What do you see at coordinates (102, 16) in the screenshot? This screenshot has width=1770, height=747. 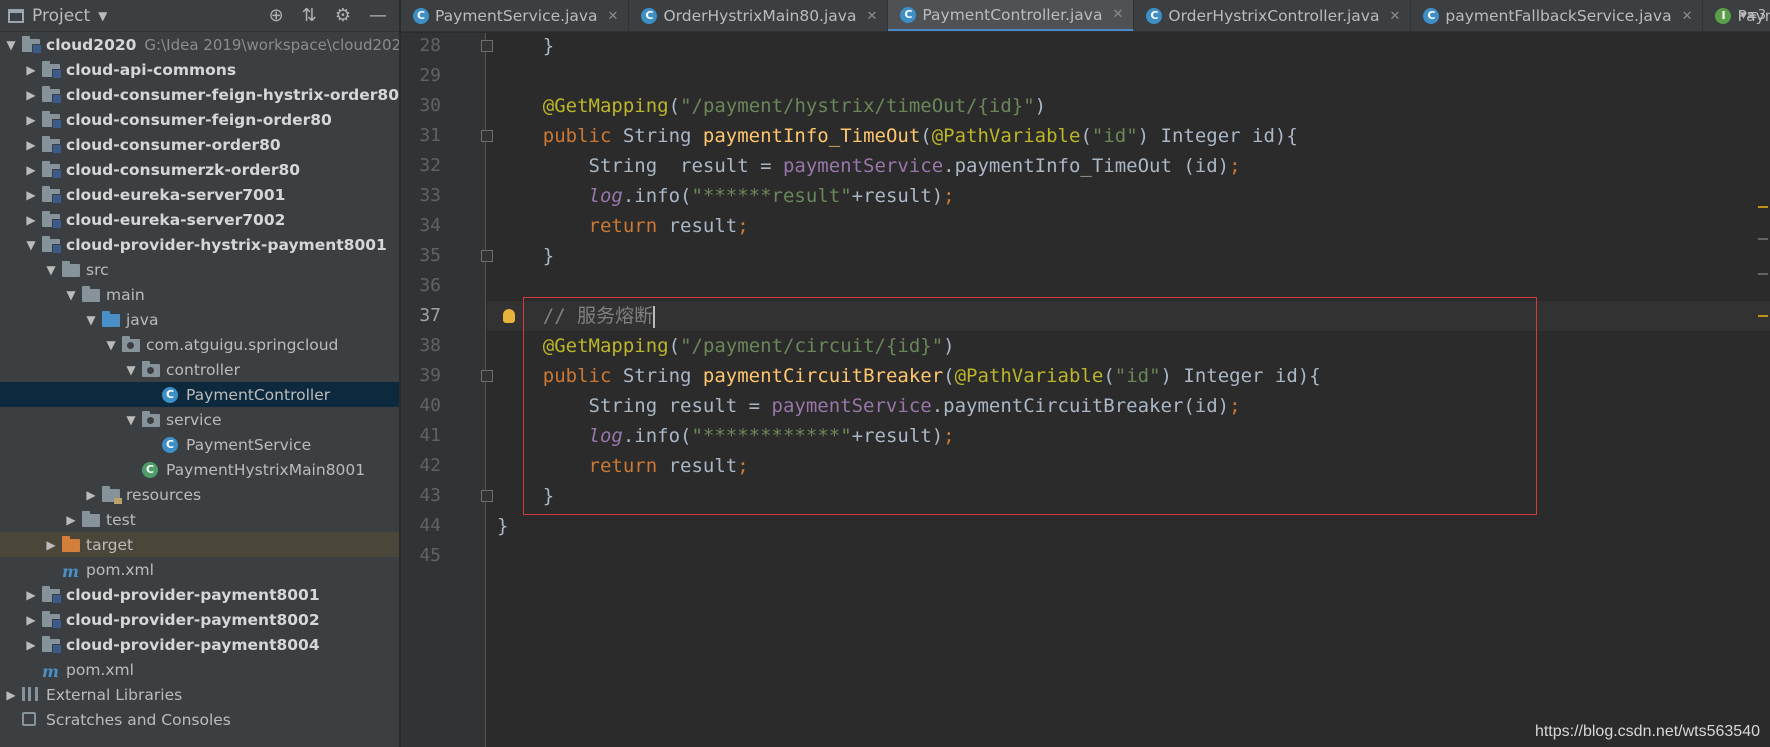 I see `chevron-down-icon: ▼` at bounding box center [102, 16].